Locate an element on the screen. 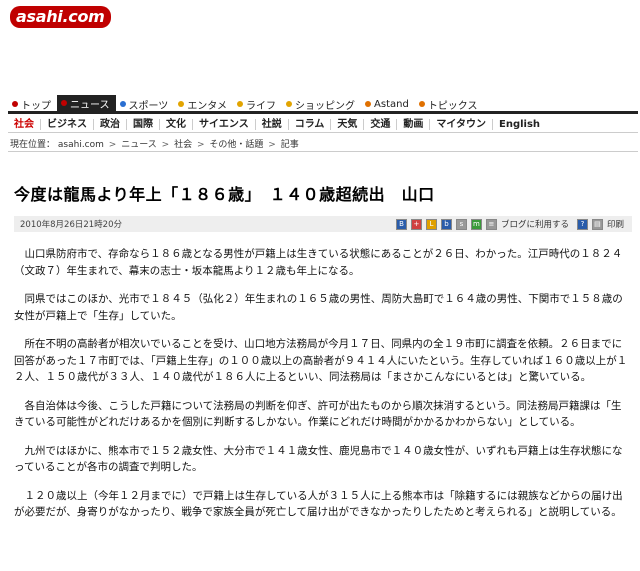 The width and height of the screenshot is (640, 571). nav-item-top: トップ is located at coordinates (32, 104).